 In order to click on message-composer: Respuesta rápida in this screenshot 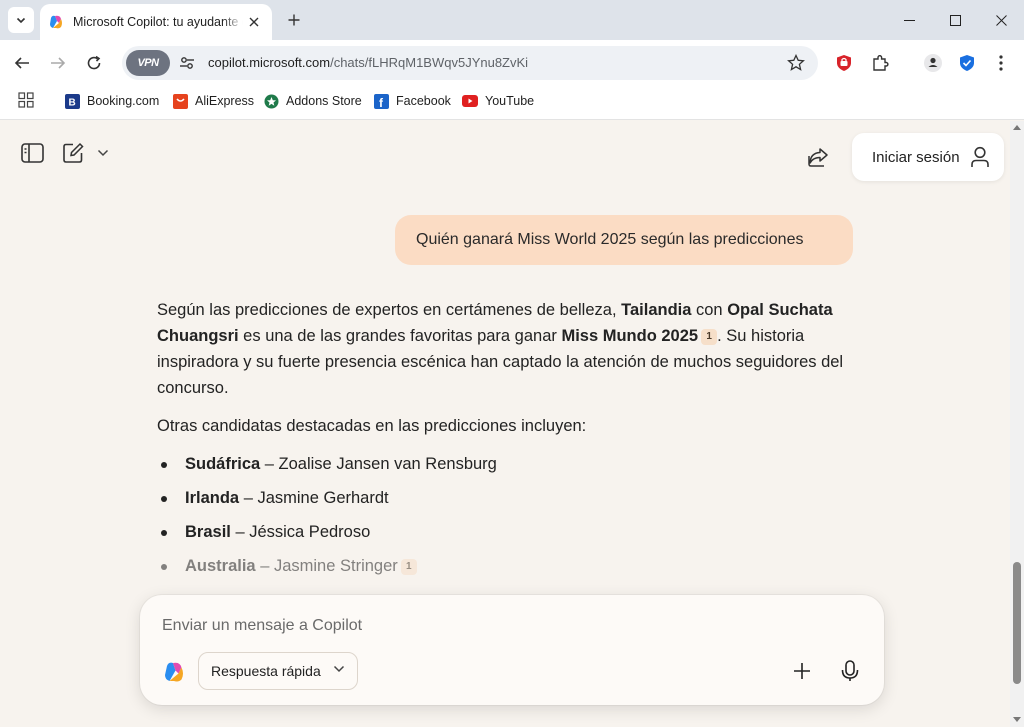, I will do `click(512, 650)`.